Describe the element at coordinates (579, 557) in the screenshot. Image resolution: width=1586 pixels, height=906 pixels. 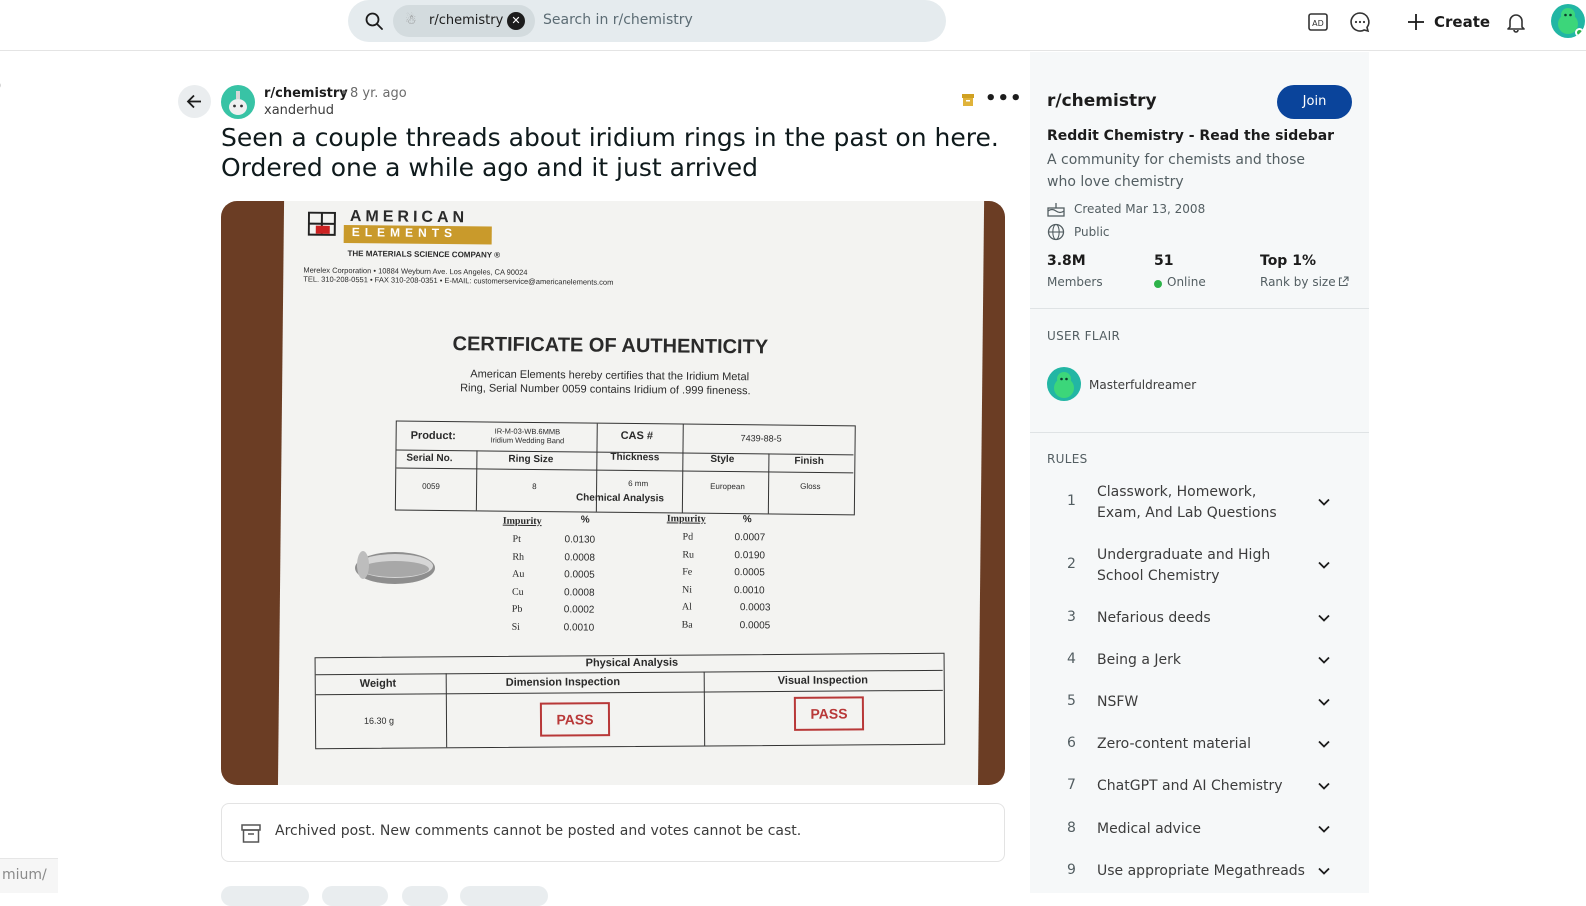
I see `impurity-value: 0.0008` at that location.